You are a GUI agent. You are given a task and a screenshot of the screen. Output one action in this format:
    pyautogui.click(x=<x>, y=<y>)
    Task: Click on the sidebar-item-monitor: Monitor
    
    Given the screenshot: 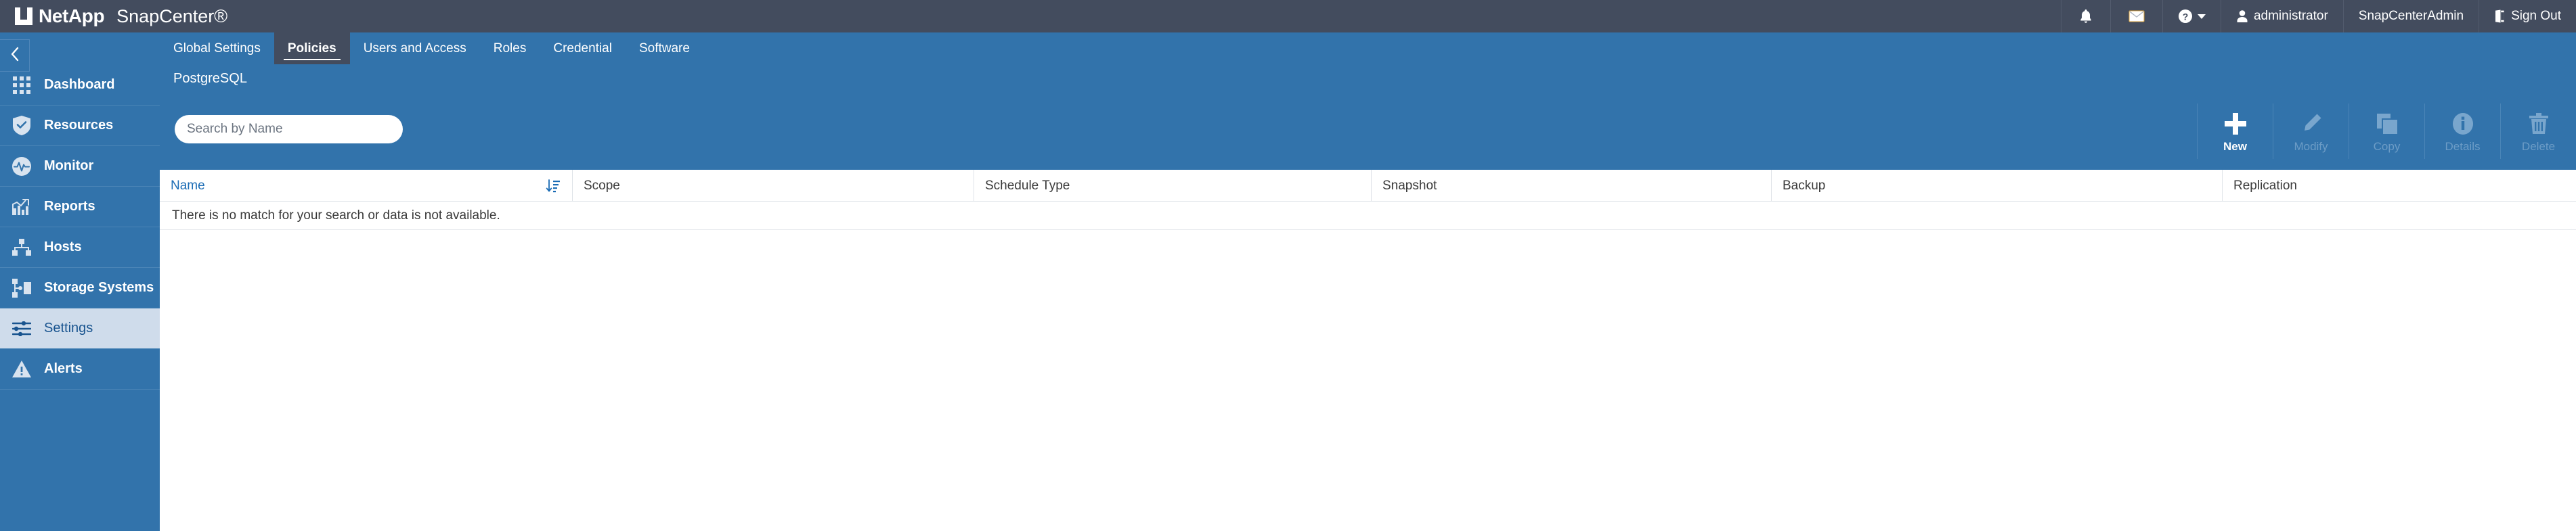 What is the action you would take?
    pyautogui.click(x=80, y=166)
    